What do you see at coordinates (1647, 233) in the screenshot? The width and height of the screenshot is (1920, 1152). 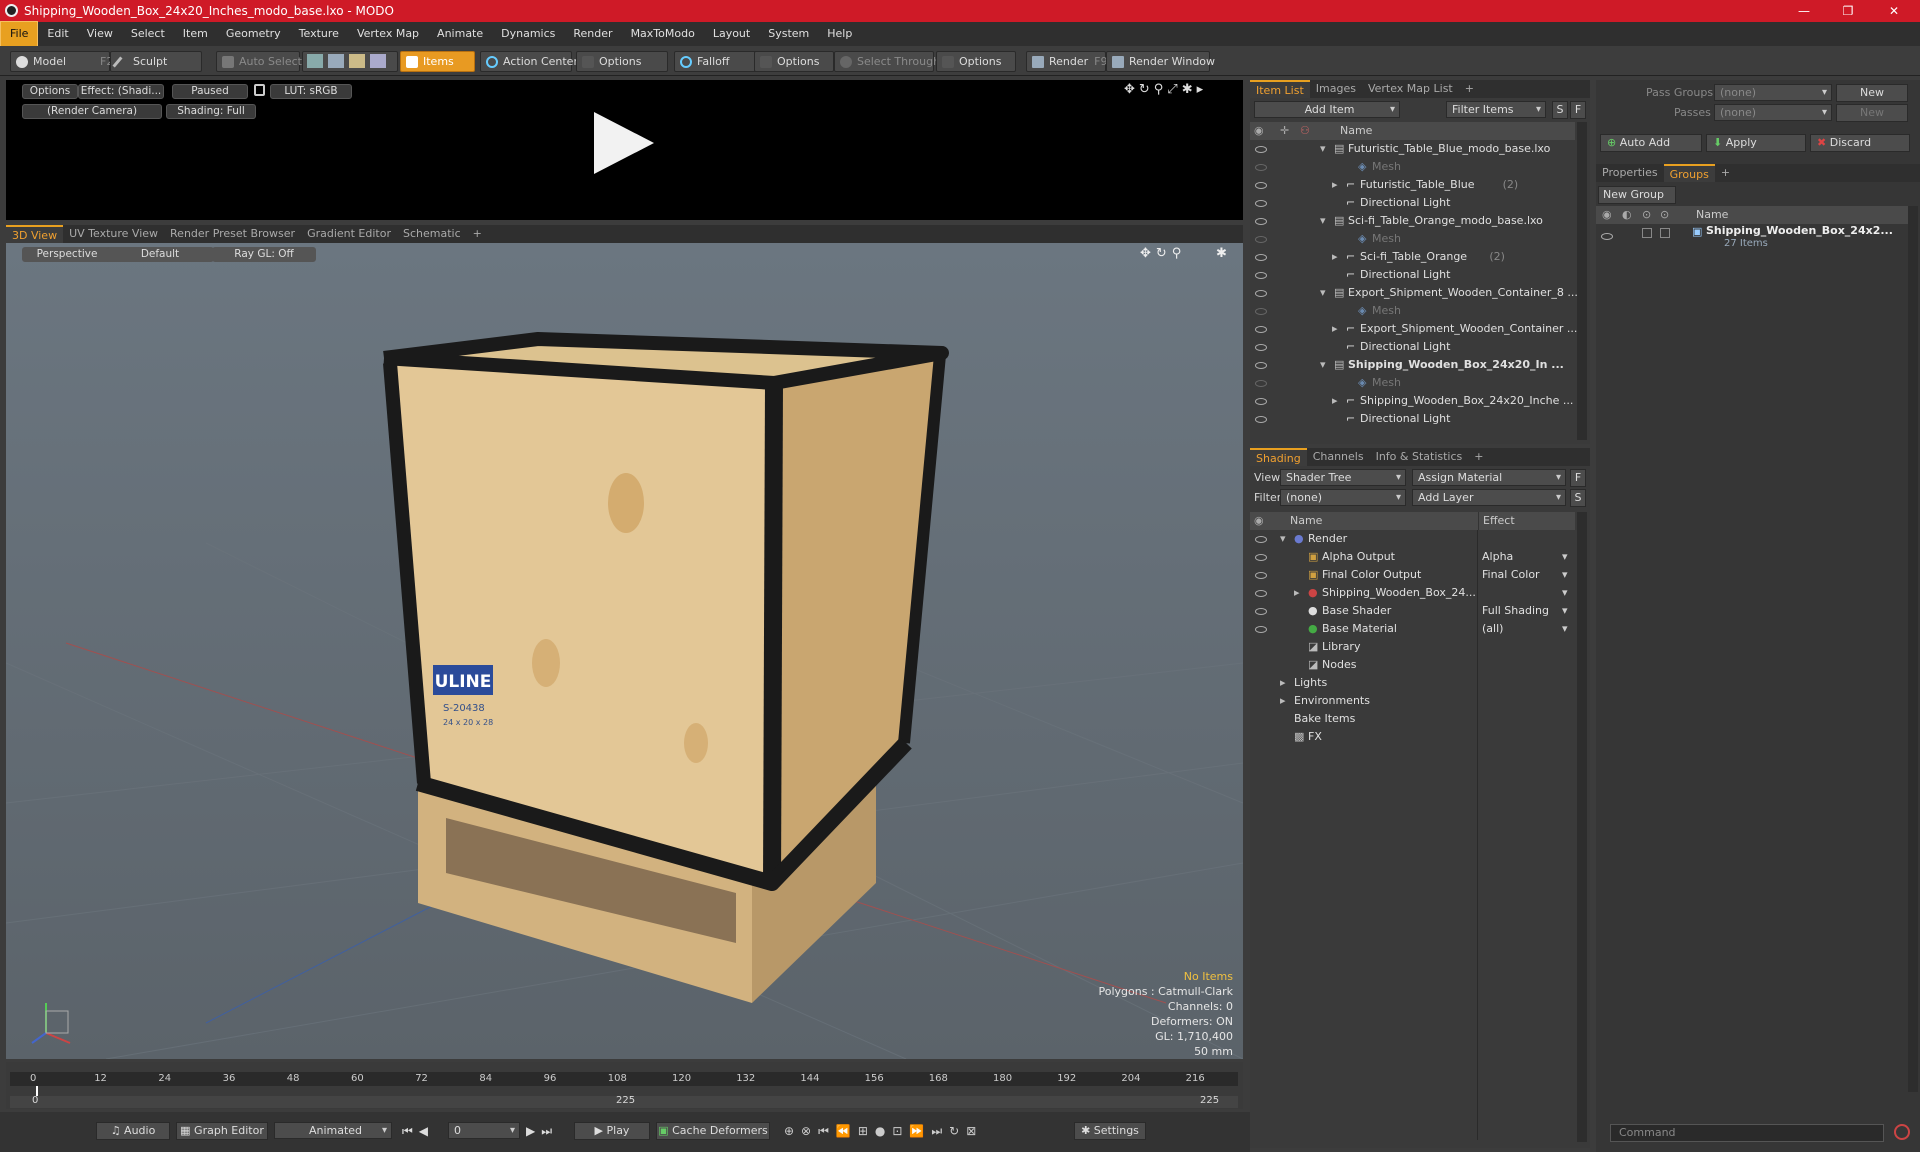 I see `lock-checkbox` at bounding box center [1647, 233].